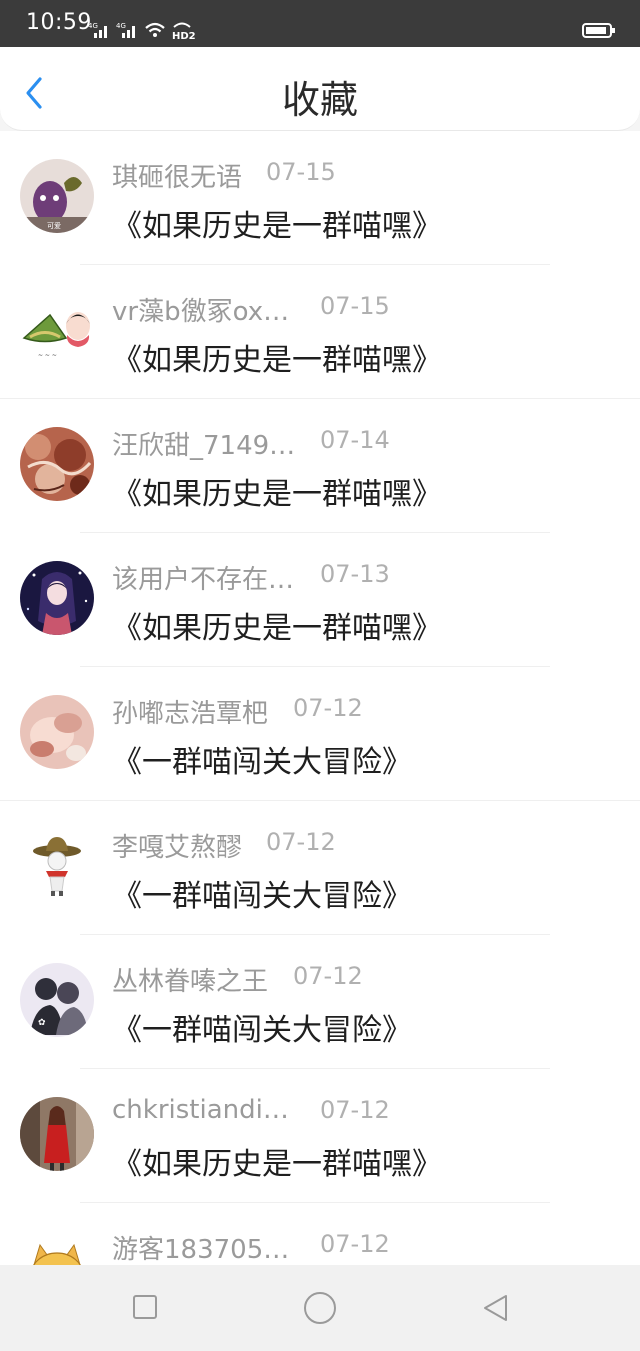 Image resolution: width=640 pixels, height=1351 pixels. Describe the element at coordinates (57, 1000) in the screenshot. I see `avatar: ✿` at that location.